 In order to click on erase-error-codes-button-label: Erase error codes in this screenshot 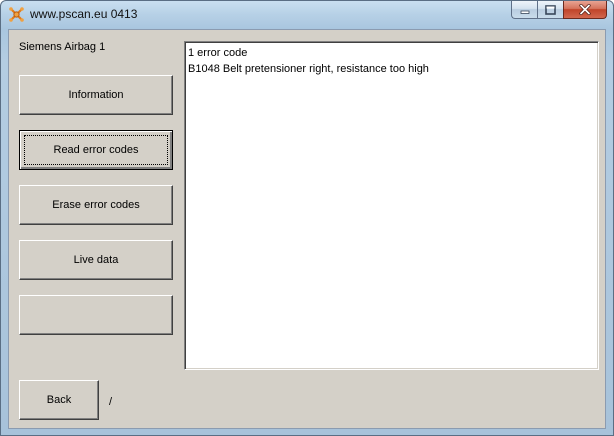, I will do `click(96, 205)`.